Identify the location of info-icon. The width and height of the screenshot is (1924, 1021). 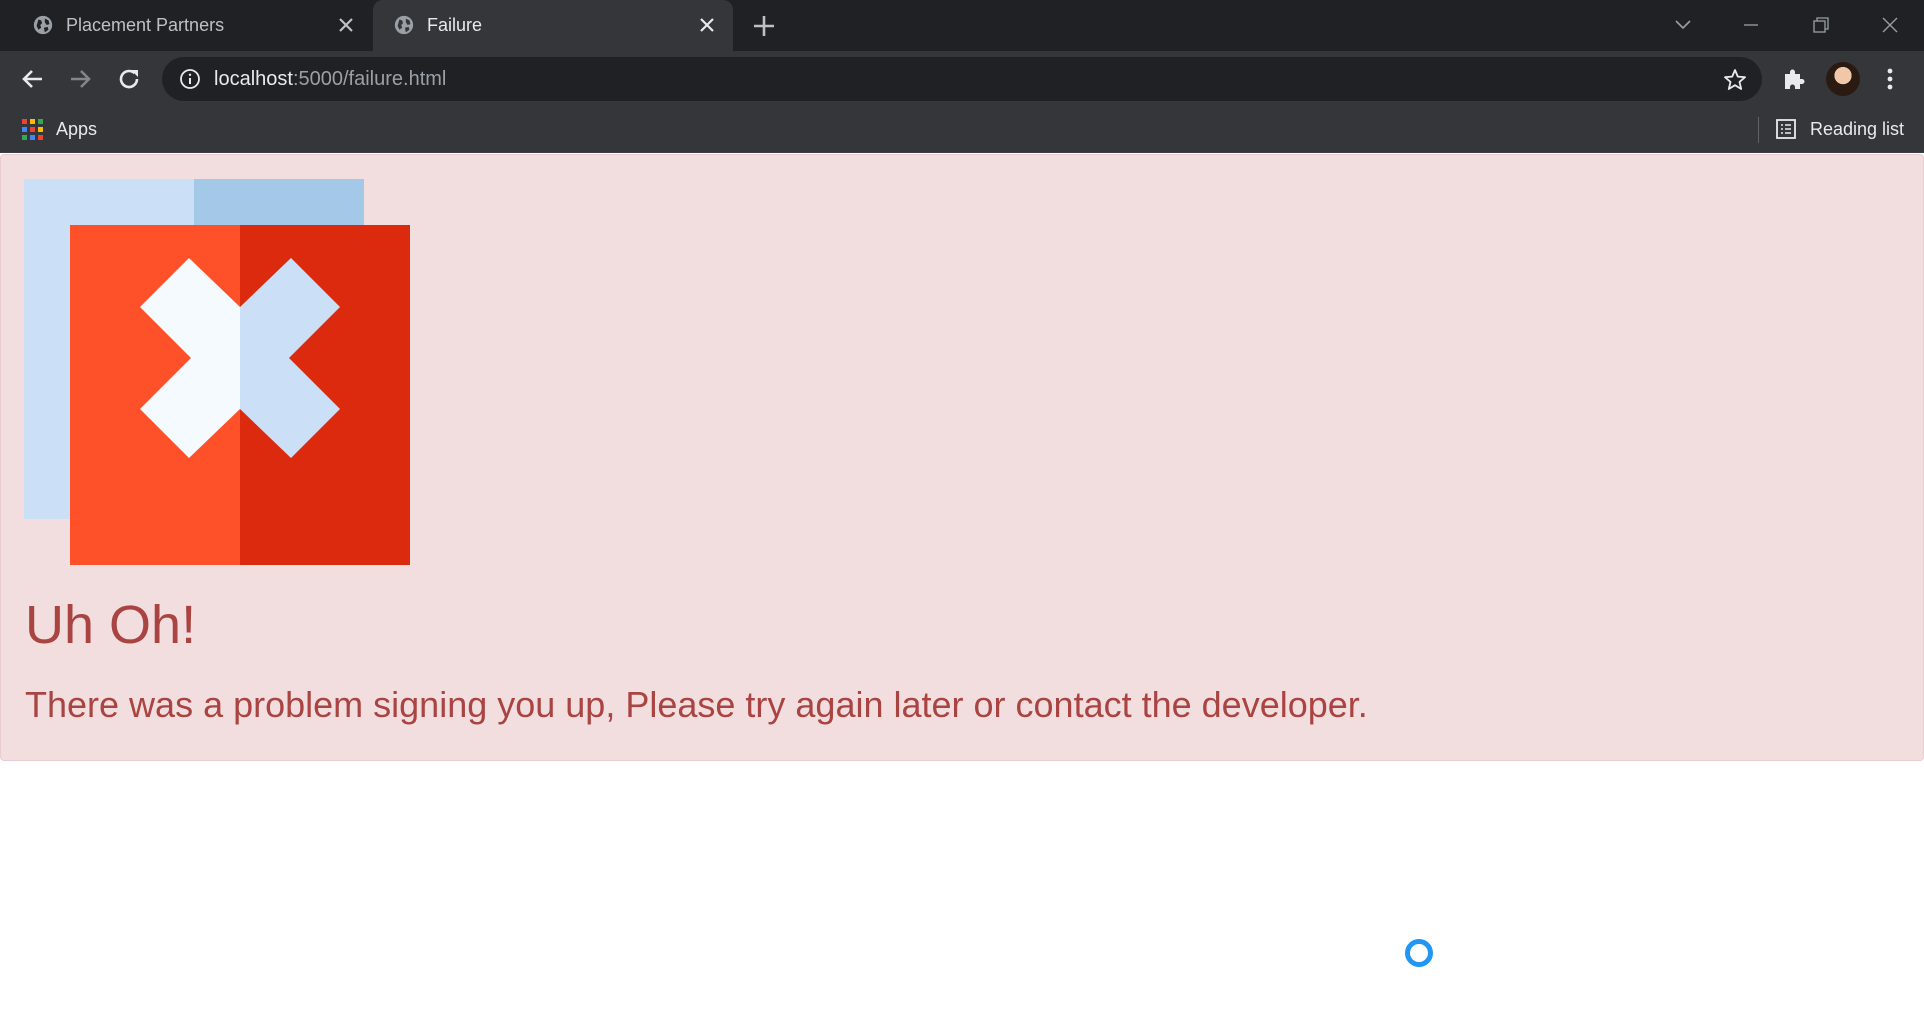
(190, 79).